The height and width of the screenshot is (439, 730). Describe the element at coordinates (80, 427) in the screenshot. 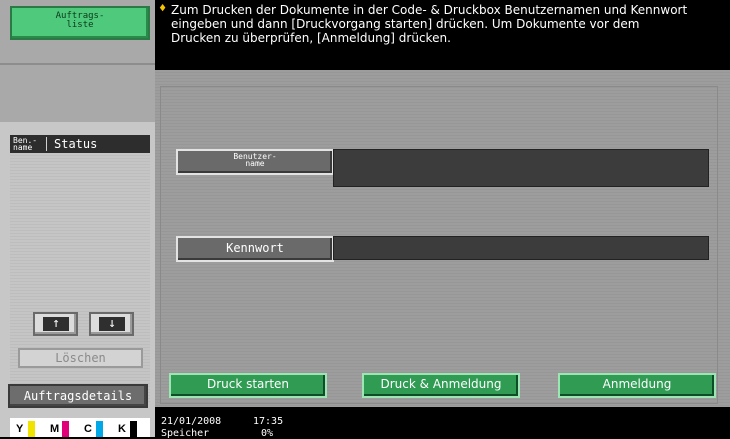

I see `toner-levels: Y M C K` at that location.